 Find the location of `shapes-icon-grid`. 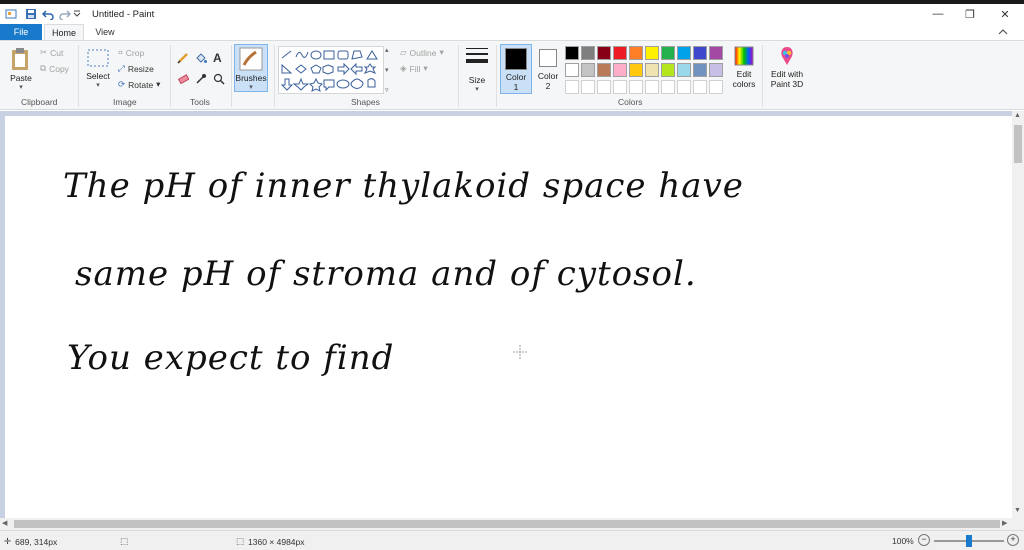

shapes-icon-grid is located at coordinates (329, 71).